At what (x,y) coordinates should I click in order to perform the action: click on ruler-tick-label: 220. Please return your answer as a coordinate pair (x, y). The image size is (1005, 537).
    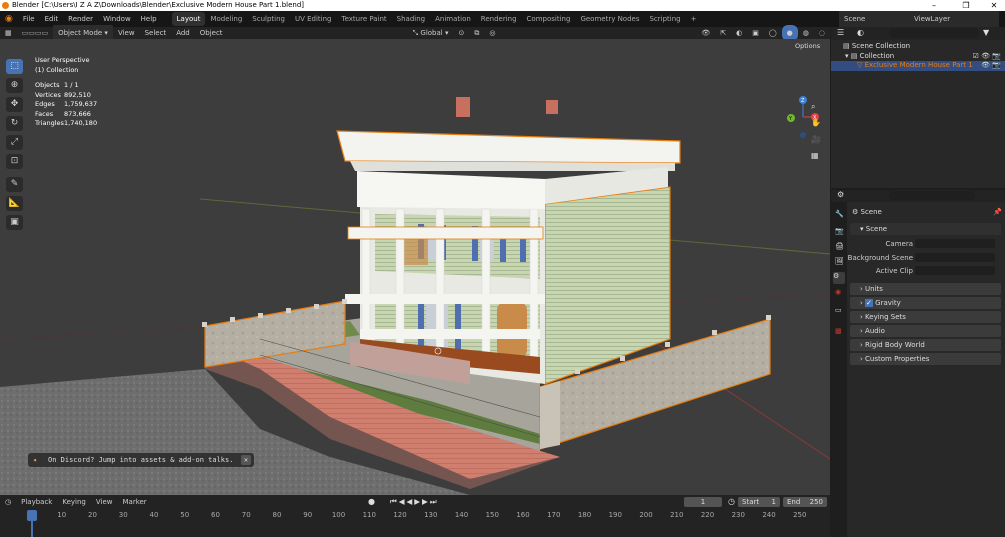
    Looking at the image, I should click on (707, 515).